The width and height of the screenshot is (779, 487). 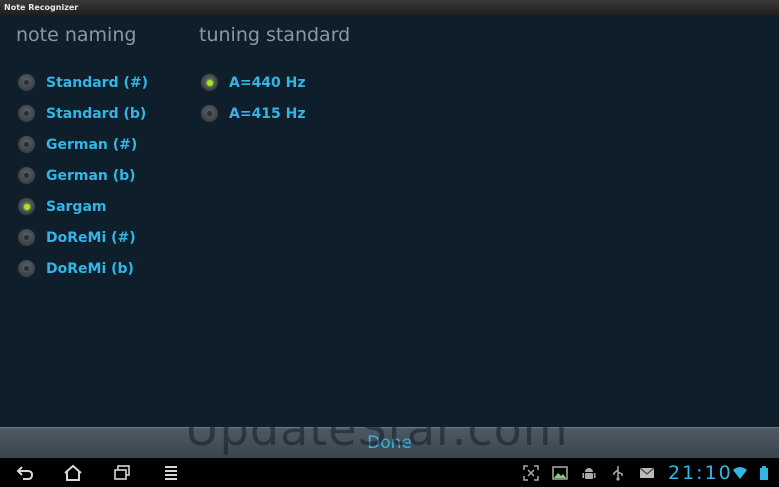 I want to click on back-icon, so click(x=25, y=473).